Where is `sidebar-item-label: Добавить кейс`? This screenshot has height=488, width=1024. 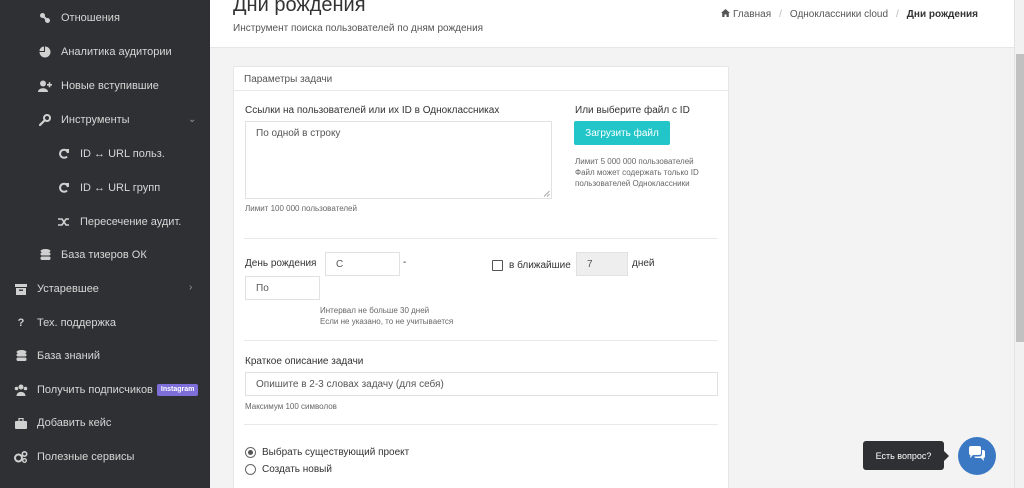
sidebar-item-label: Добавить кейс is located at coordinates (74, 423).